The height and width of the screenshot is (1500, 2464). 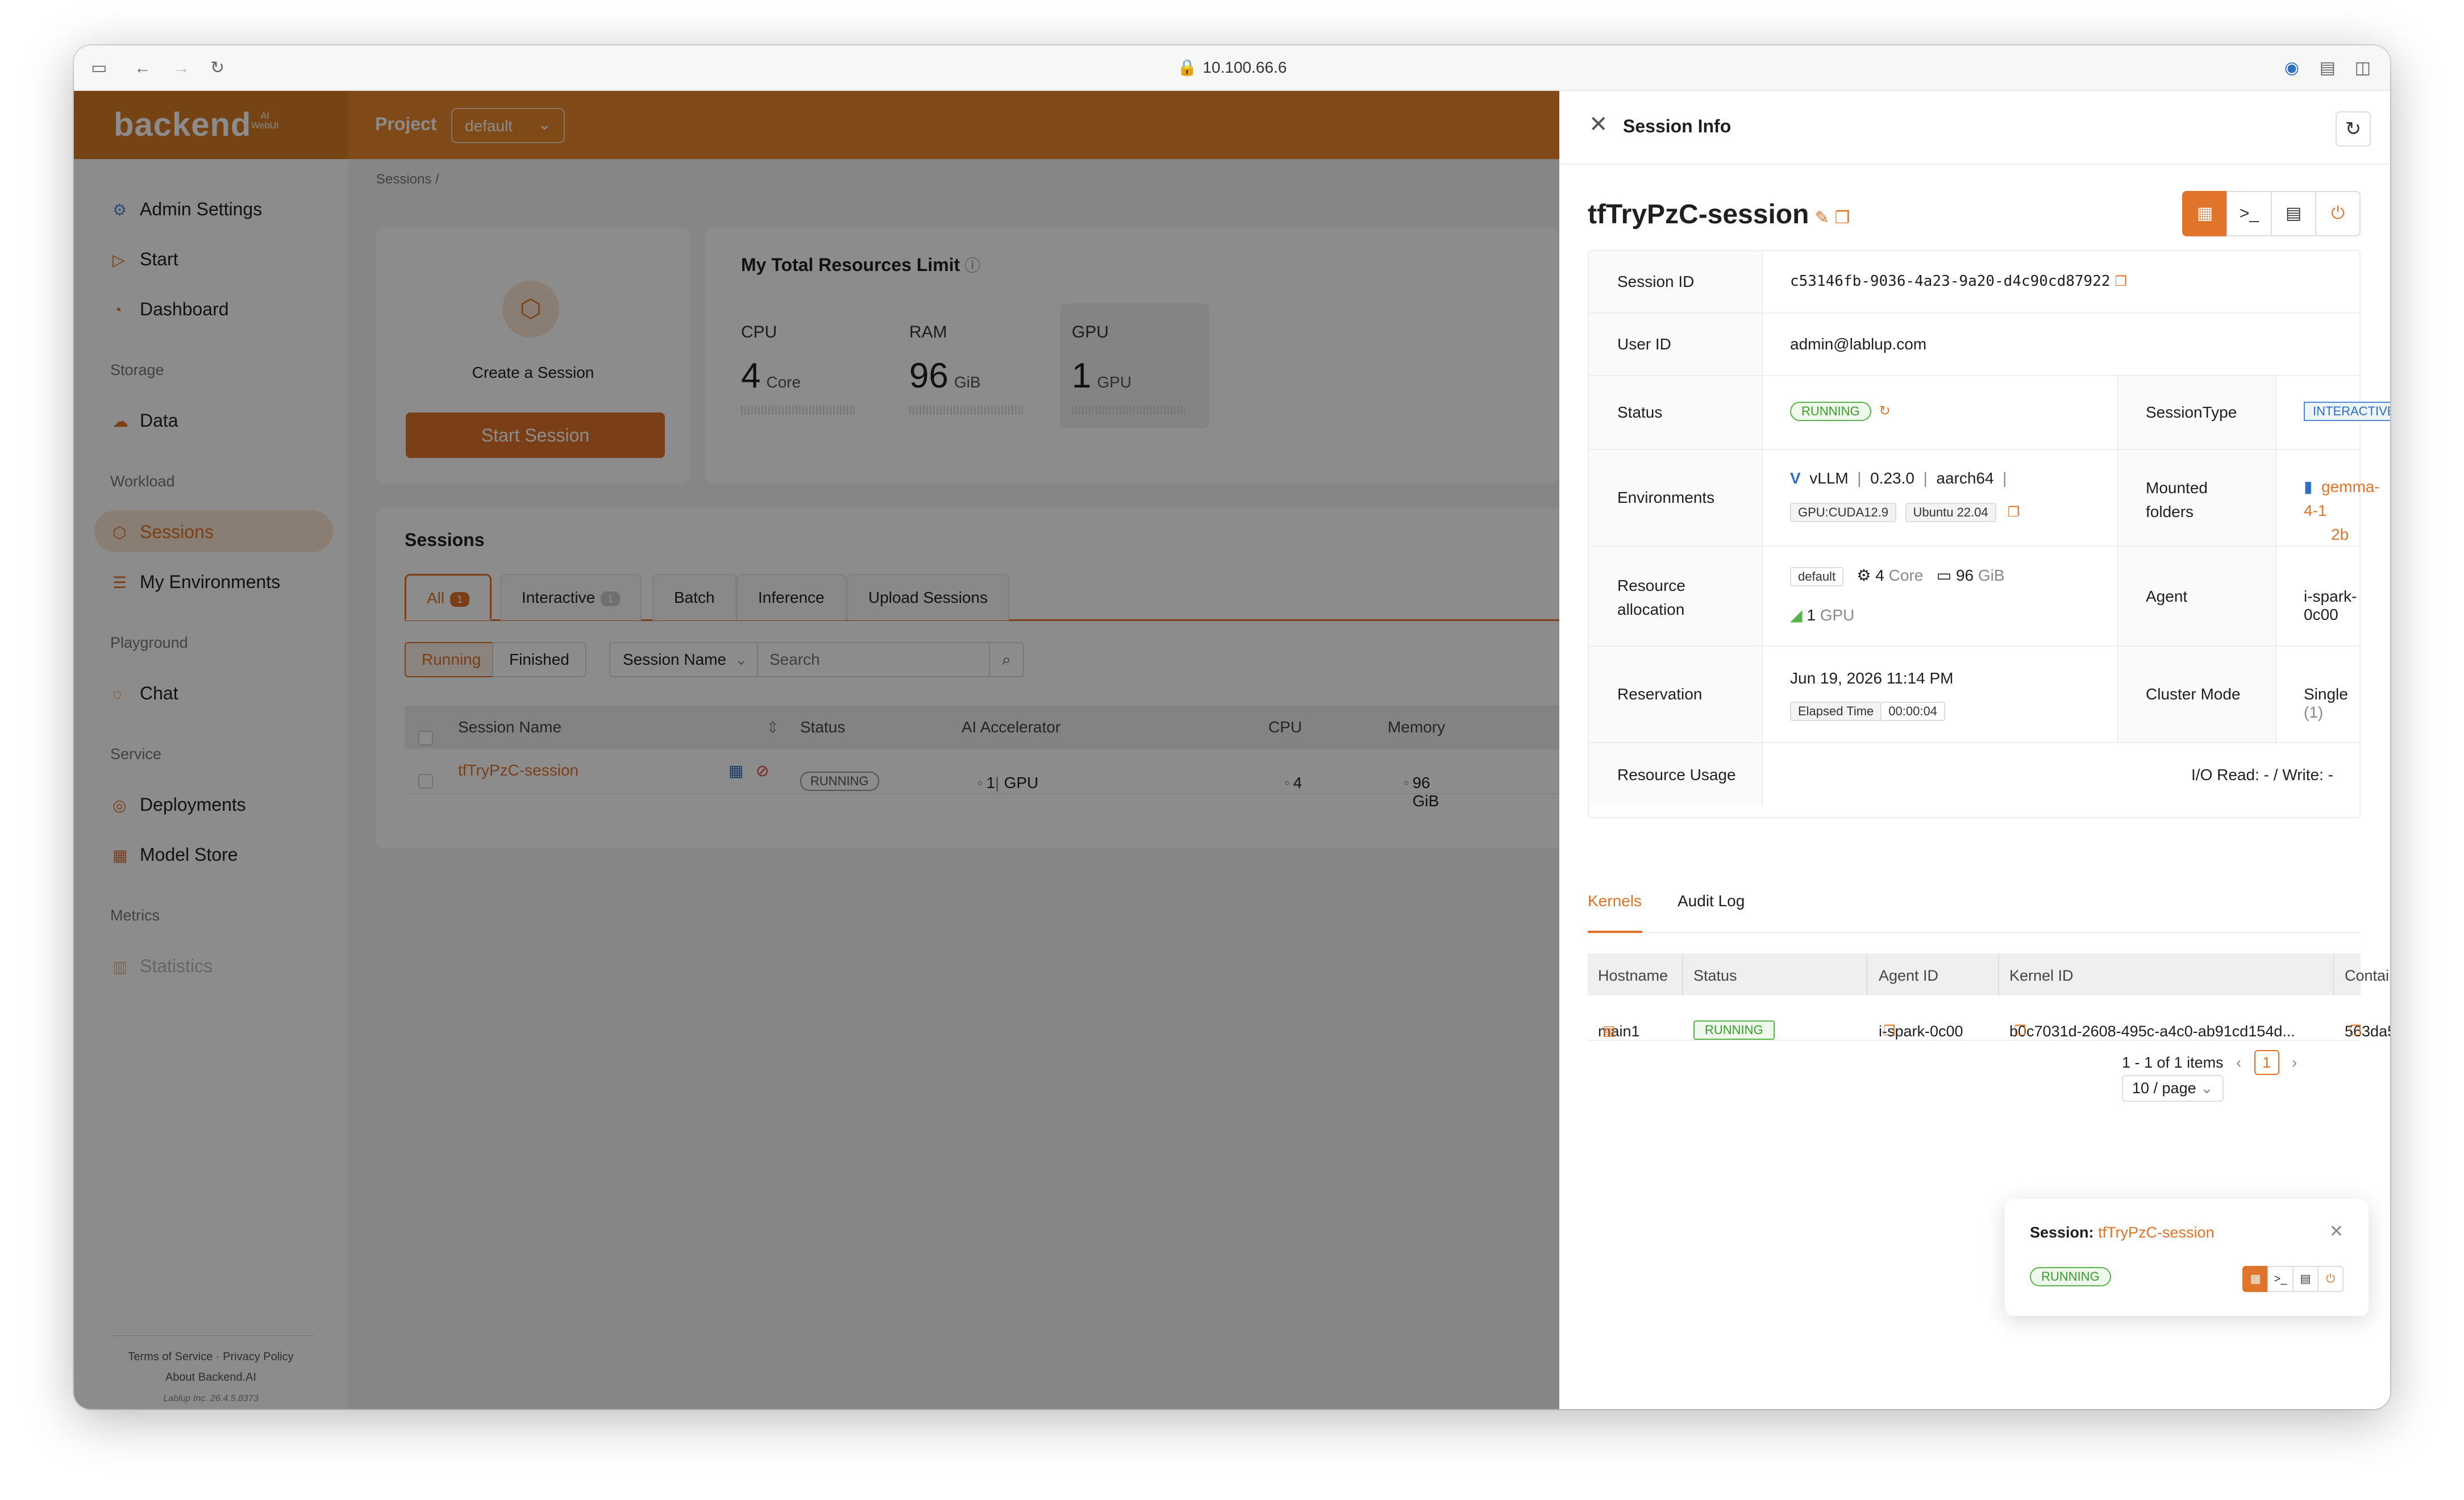 What do you see at coordinates (1734, 1030) in the screenshot?
I see `kernel-status-badge: RUNNING` at bounding box center [1734, 1030].